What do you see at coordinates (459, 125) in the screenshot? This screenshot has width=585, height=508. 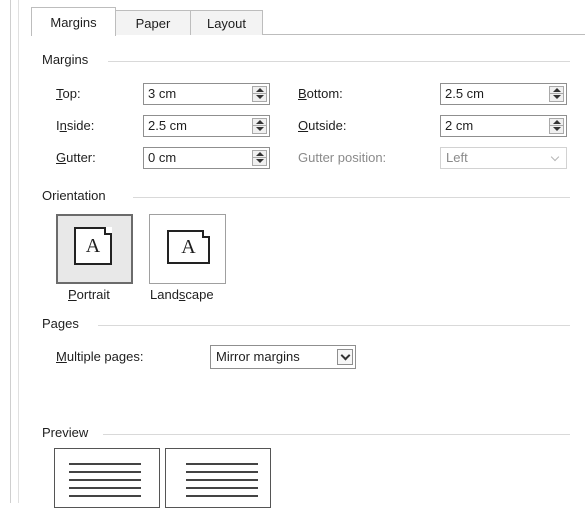 I see `outside-margin-value: 2 cm` at bounding box center [459, 125].